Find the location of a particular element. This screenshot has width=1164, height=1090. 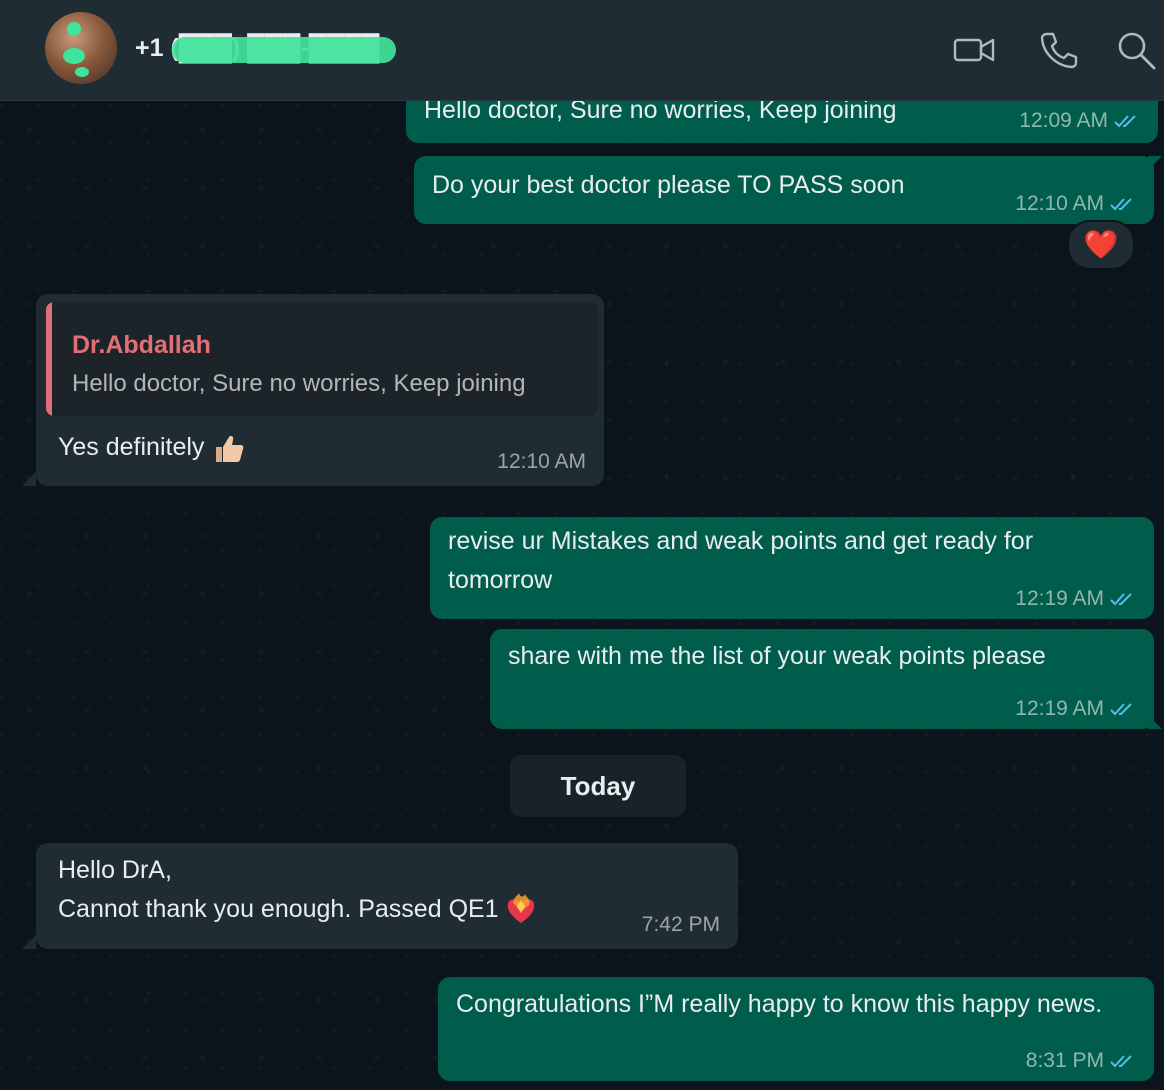

message-text: Do your best doctor please TO PASS soon is located at coordinates (668, 185).